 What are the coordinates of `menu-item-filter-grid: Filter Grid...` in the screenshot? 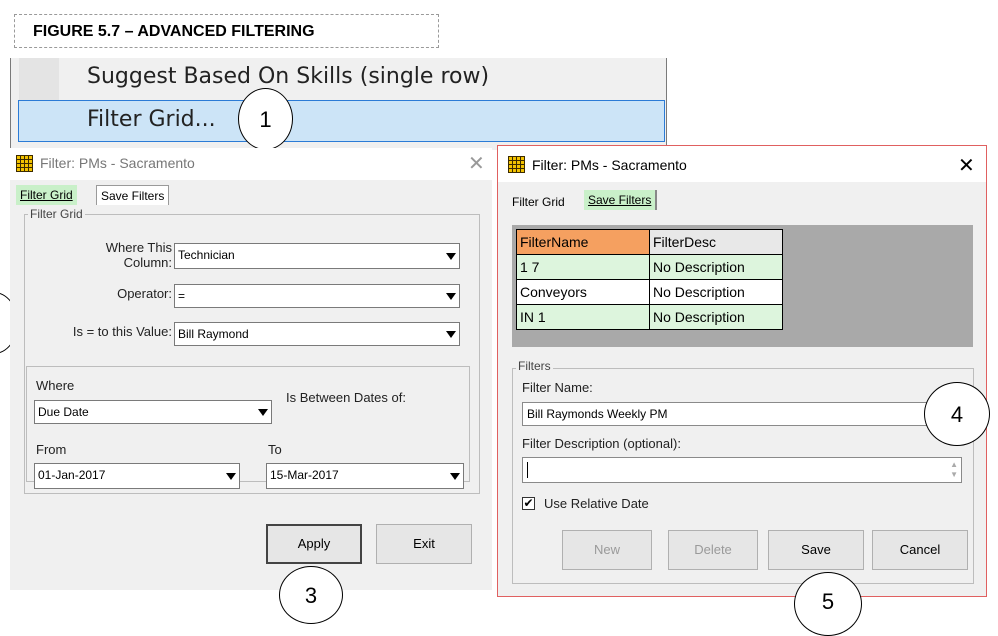 It's located at (151, 119).